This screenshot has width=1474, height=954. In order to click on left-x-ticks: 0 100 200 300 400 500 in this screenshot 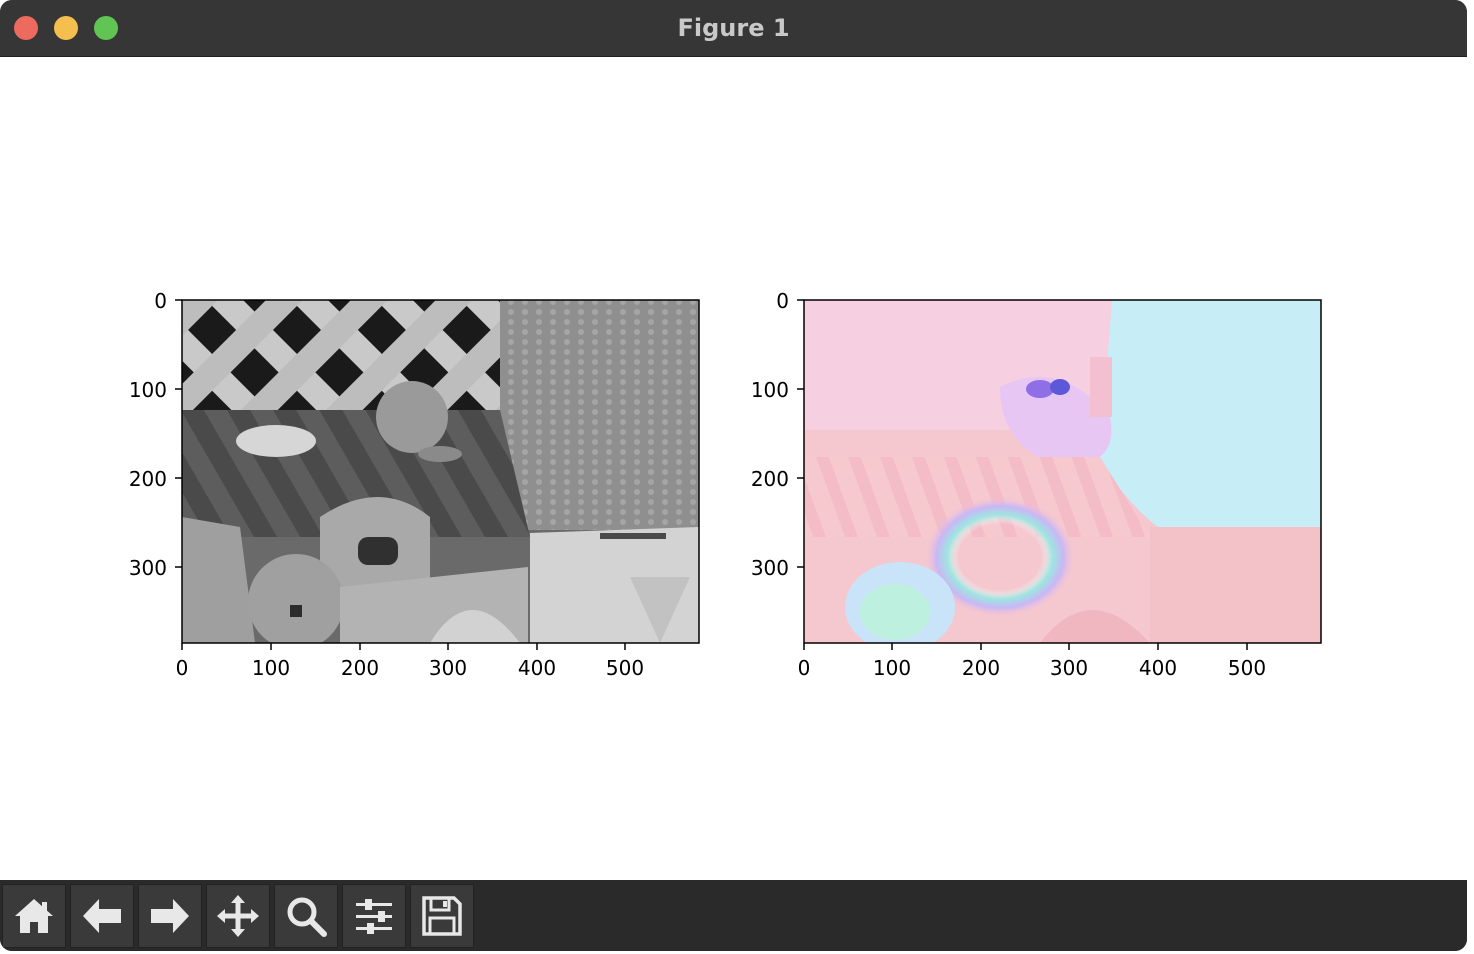, I will do `click(410, 661)`.